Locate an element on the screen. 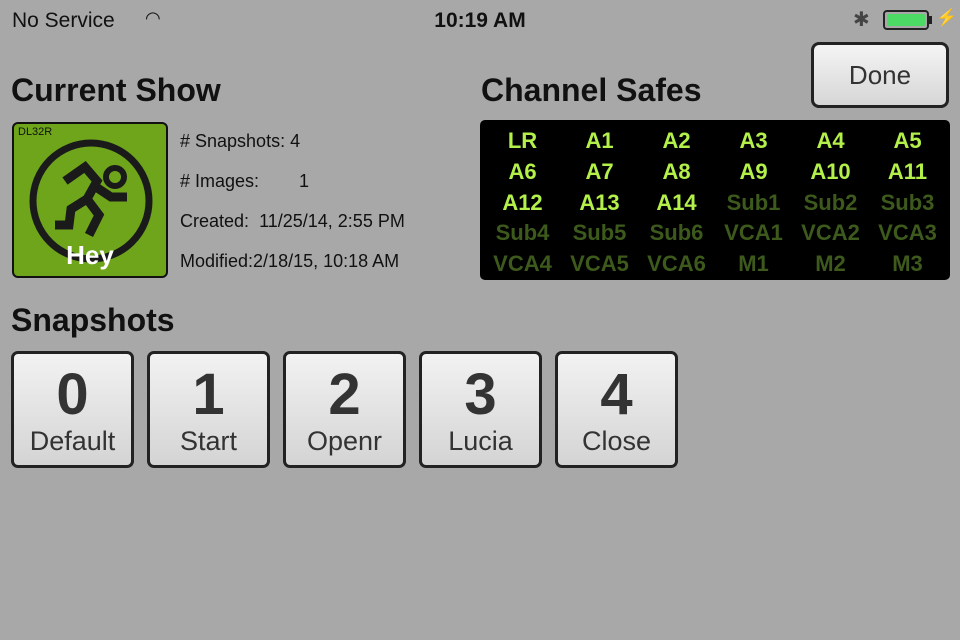  done-button: Done is located at coordinates (880, 75).